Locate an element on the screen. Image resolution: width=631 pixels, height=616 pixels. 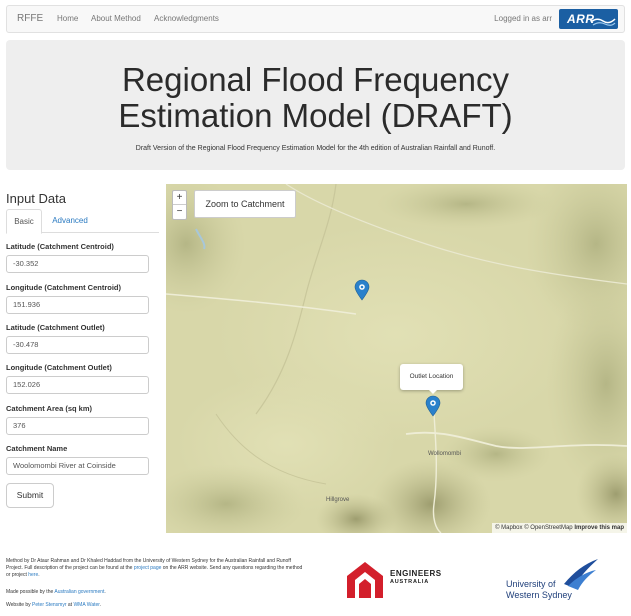
logged-in-user: Logged in as arr is located at coordinates (523, 18).